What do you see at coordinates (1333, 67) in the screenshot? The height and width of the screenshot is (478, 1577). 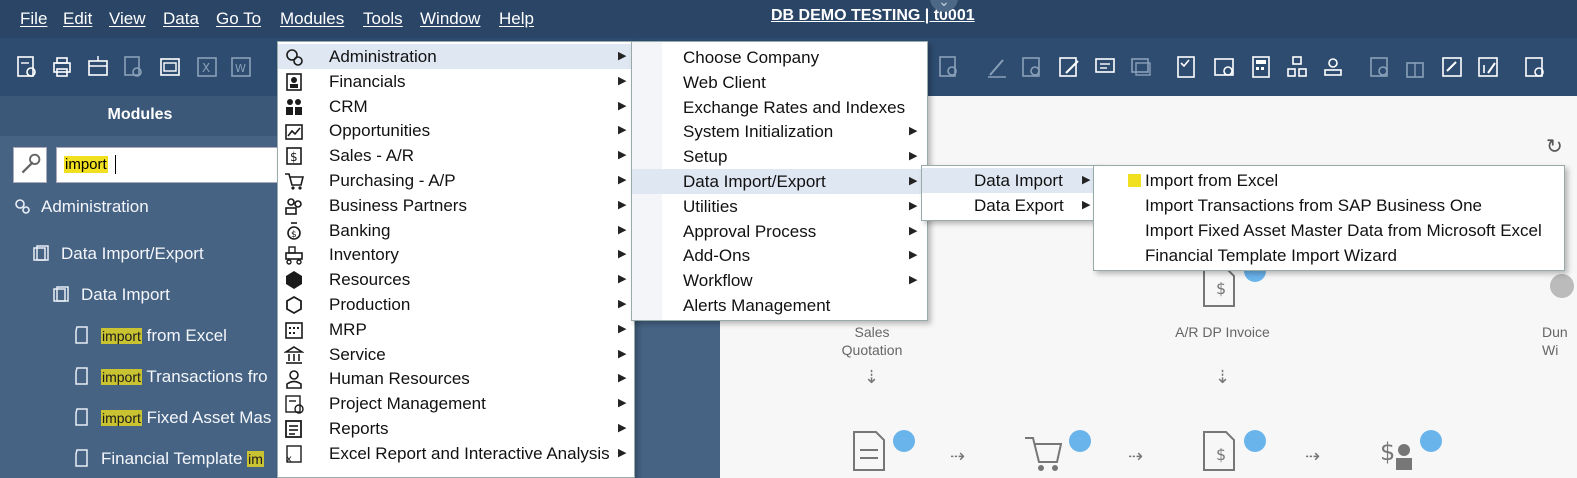 I see `stamp-icon` at bounding box center [1333, 67].